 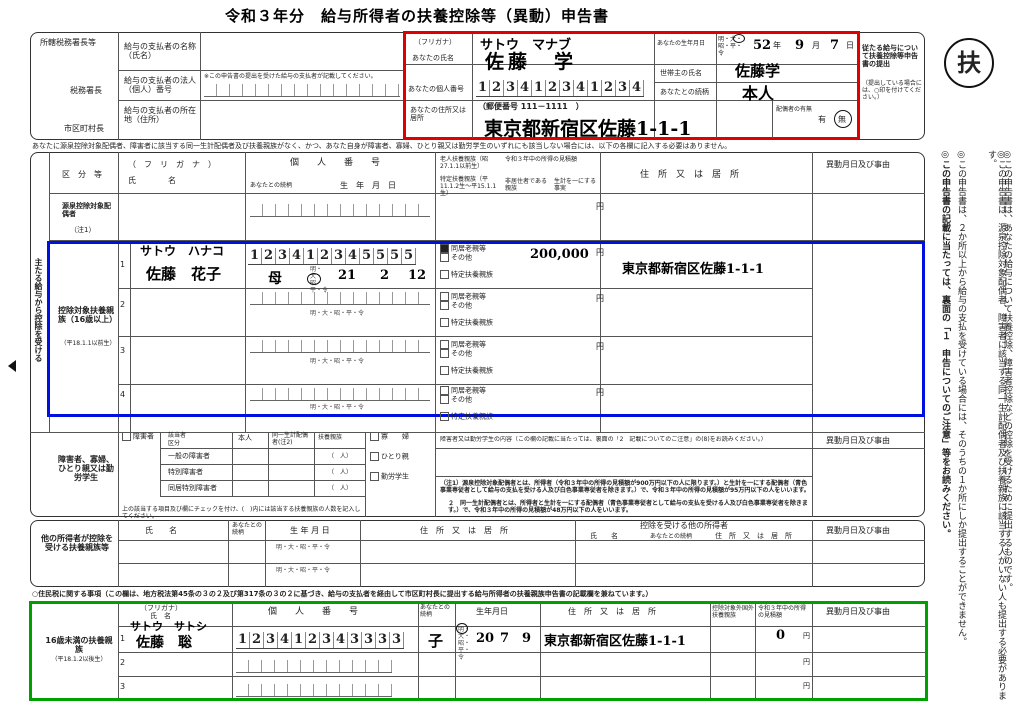 What do you see at coordinates (780, 635) in the screenshot?
I see `u16-child-income: 0` at bounding box center [780, 635].